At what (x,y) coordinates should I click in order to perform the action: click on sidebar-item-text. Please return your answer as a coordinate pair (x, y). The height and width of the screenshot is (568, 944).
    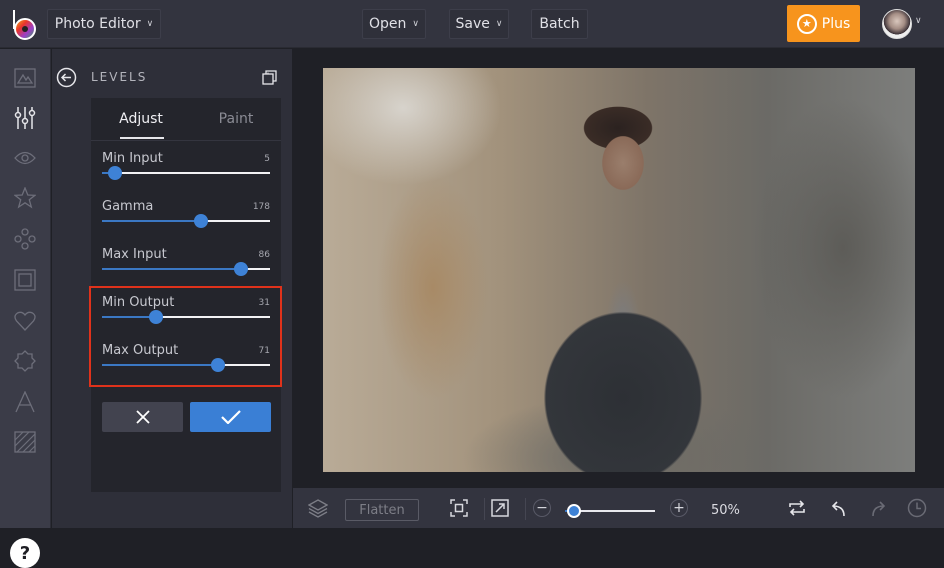
    Looking at the image, I should click on (25, 402).